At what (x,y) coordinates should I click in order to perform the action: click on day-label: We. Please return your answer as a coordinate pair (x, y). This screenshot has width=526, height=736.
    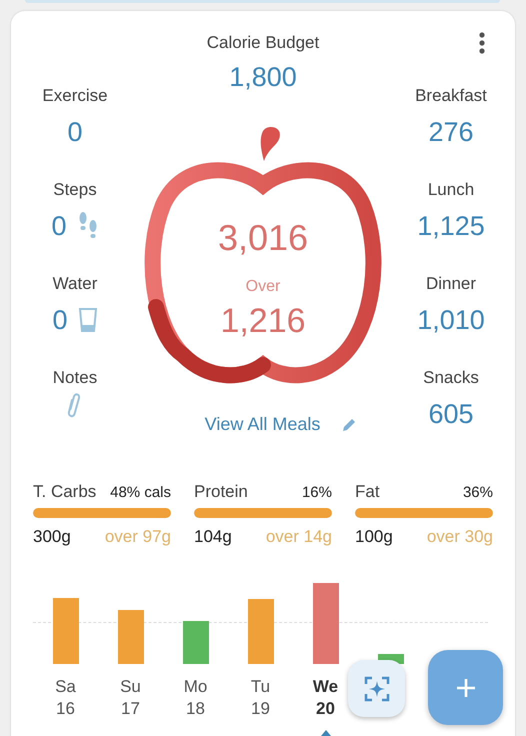
    Looking at the image, I should click on (325, 687).